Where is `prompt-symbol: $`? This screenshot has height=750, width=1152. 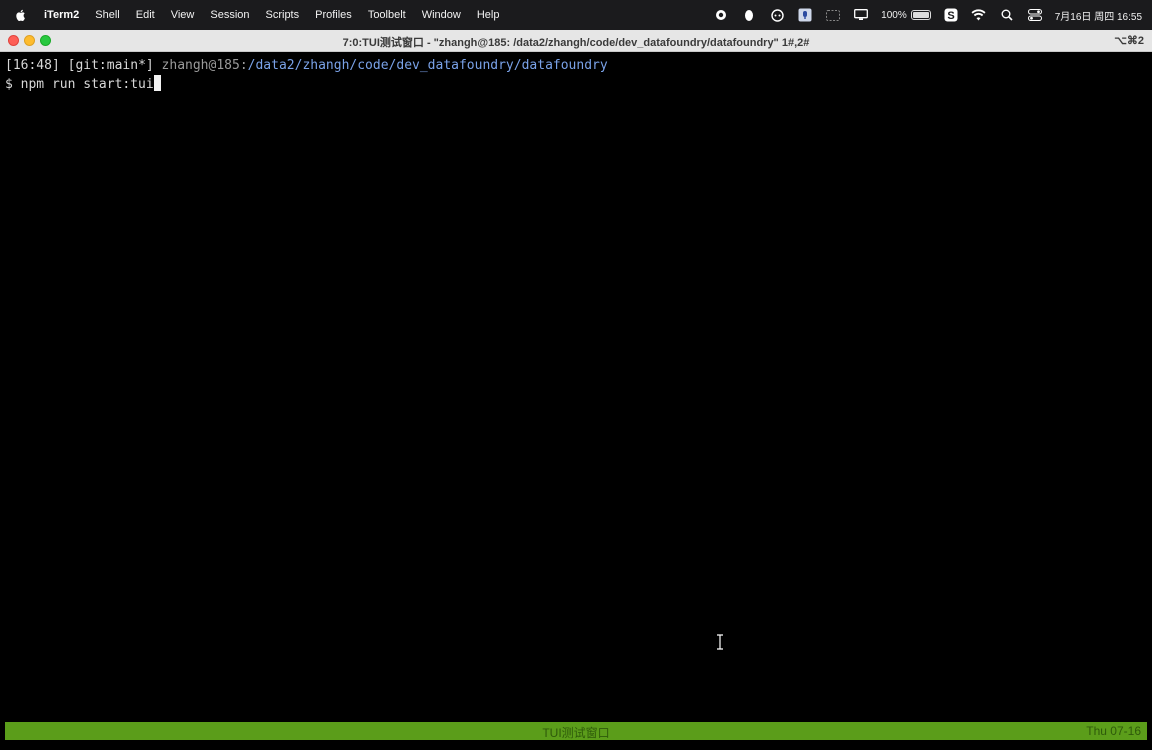
prompt-symbol: $ is located at coordinates (9, 84).